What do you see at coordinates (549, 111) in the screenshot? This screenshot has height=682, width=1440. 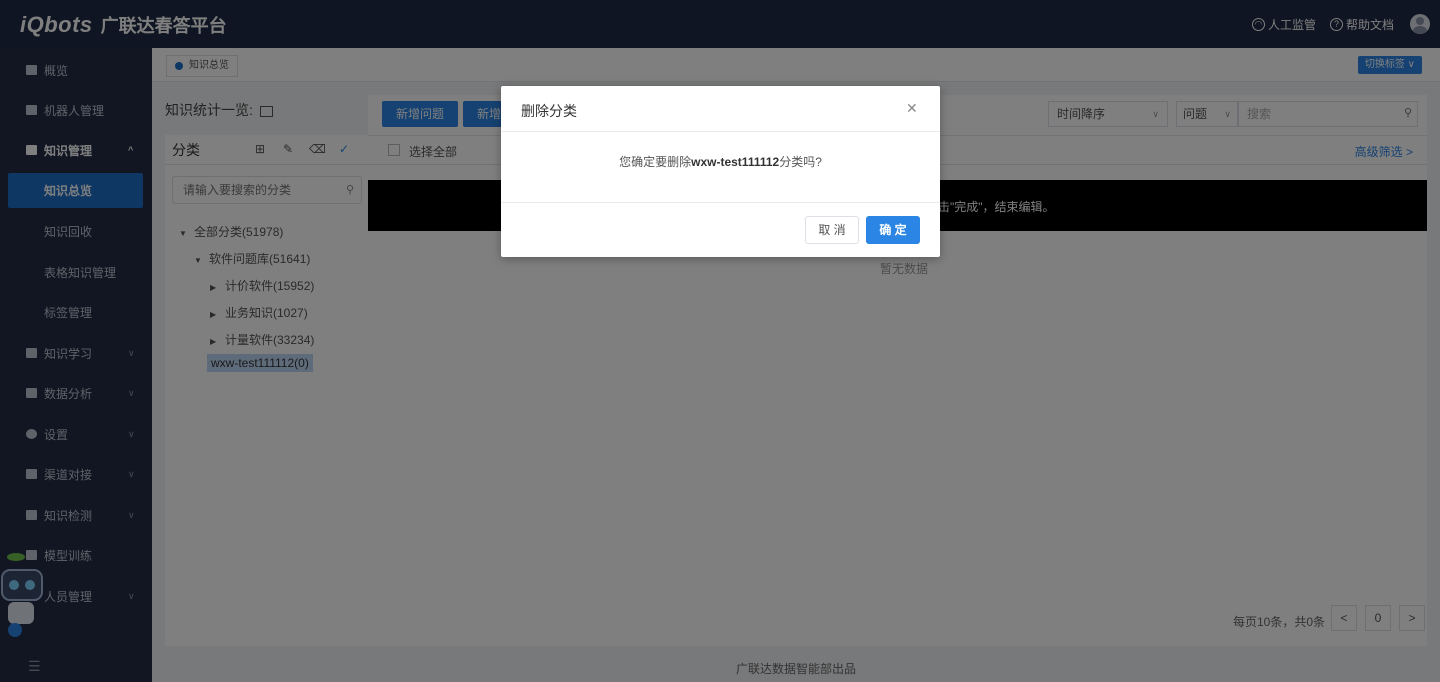 I see `dialog-title: 删除分类` at bounding box center [549, 111].